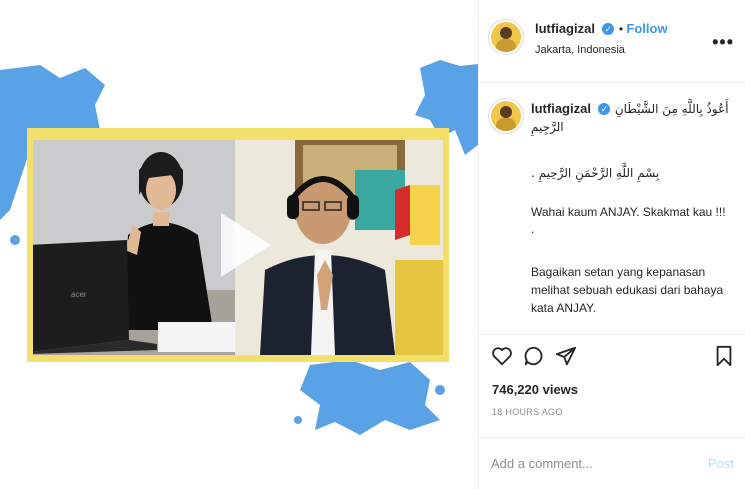 This screenshot has height=489, width=745. What do you see at coordinates (721, 463) in the screenshot?
I see `post-comment-button: Post` at bounding box center [721, 463].